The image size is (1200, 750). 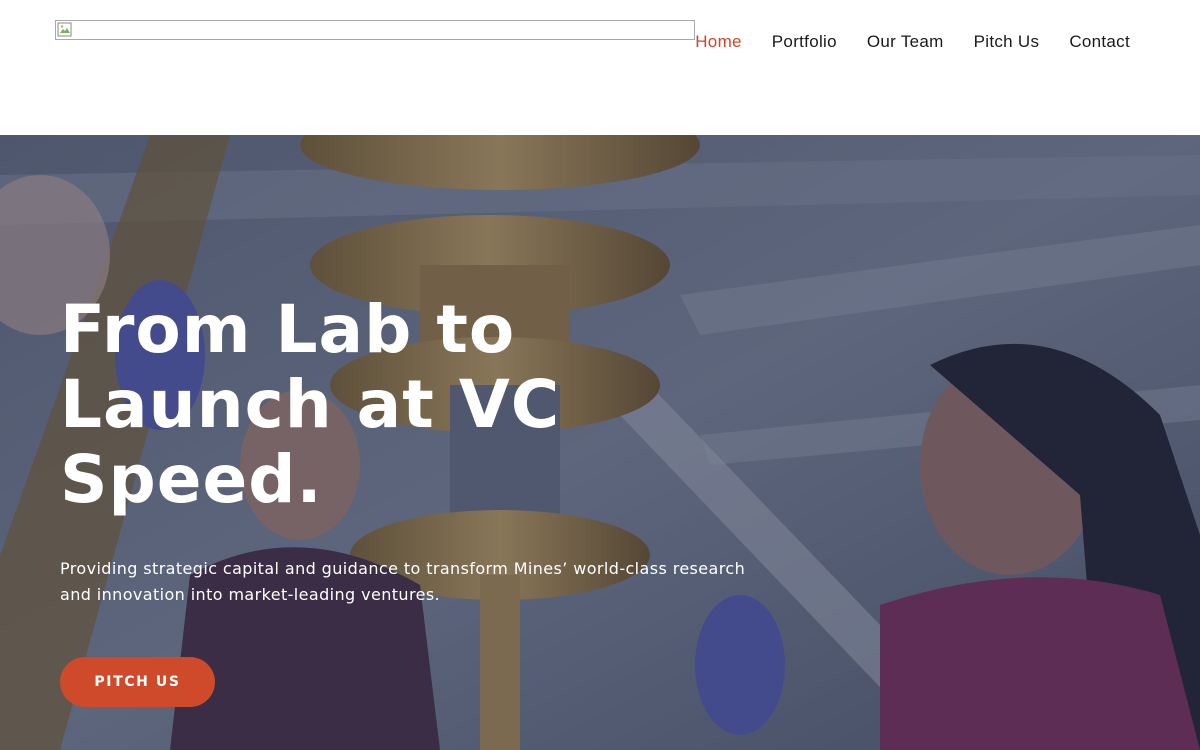 I want to click on broken-image-icon, so click(x=64, y=29).